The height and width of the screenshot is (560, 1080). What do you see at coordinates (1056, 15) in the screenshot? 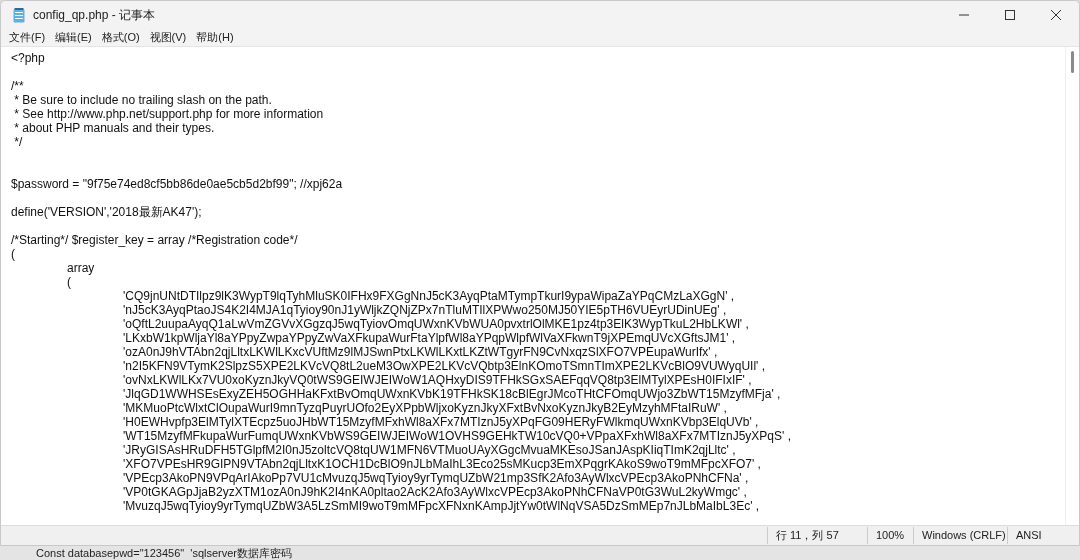
I see `close-icon` at bounding box center [1056, 15].